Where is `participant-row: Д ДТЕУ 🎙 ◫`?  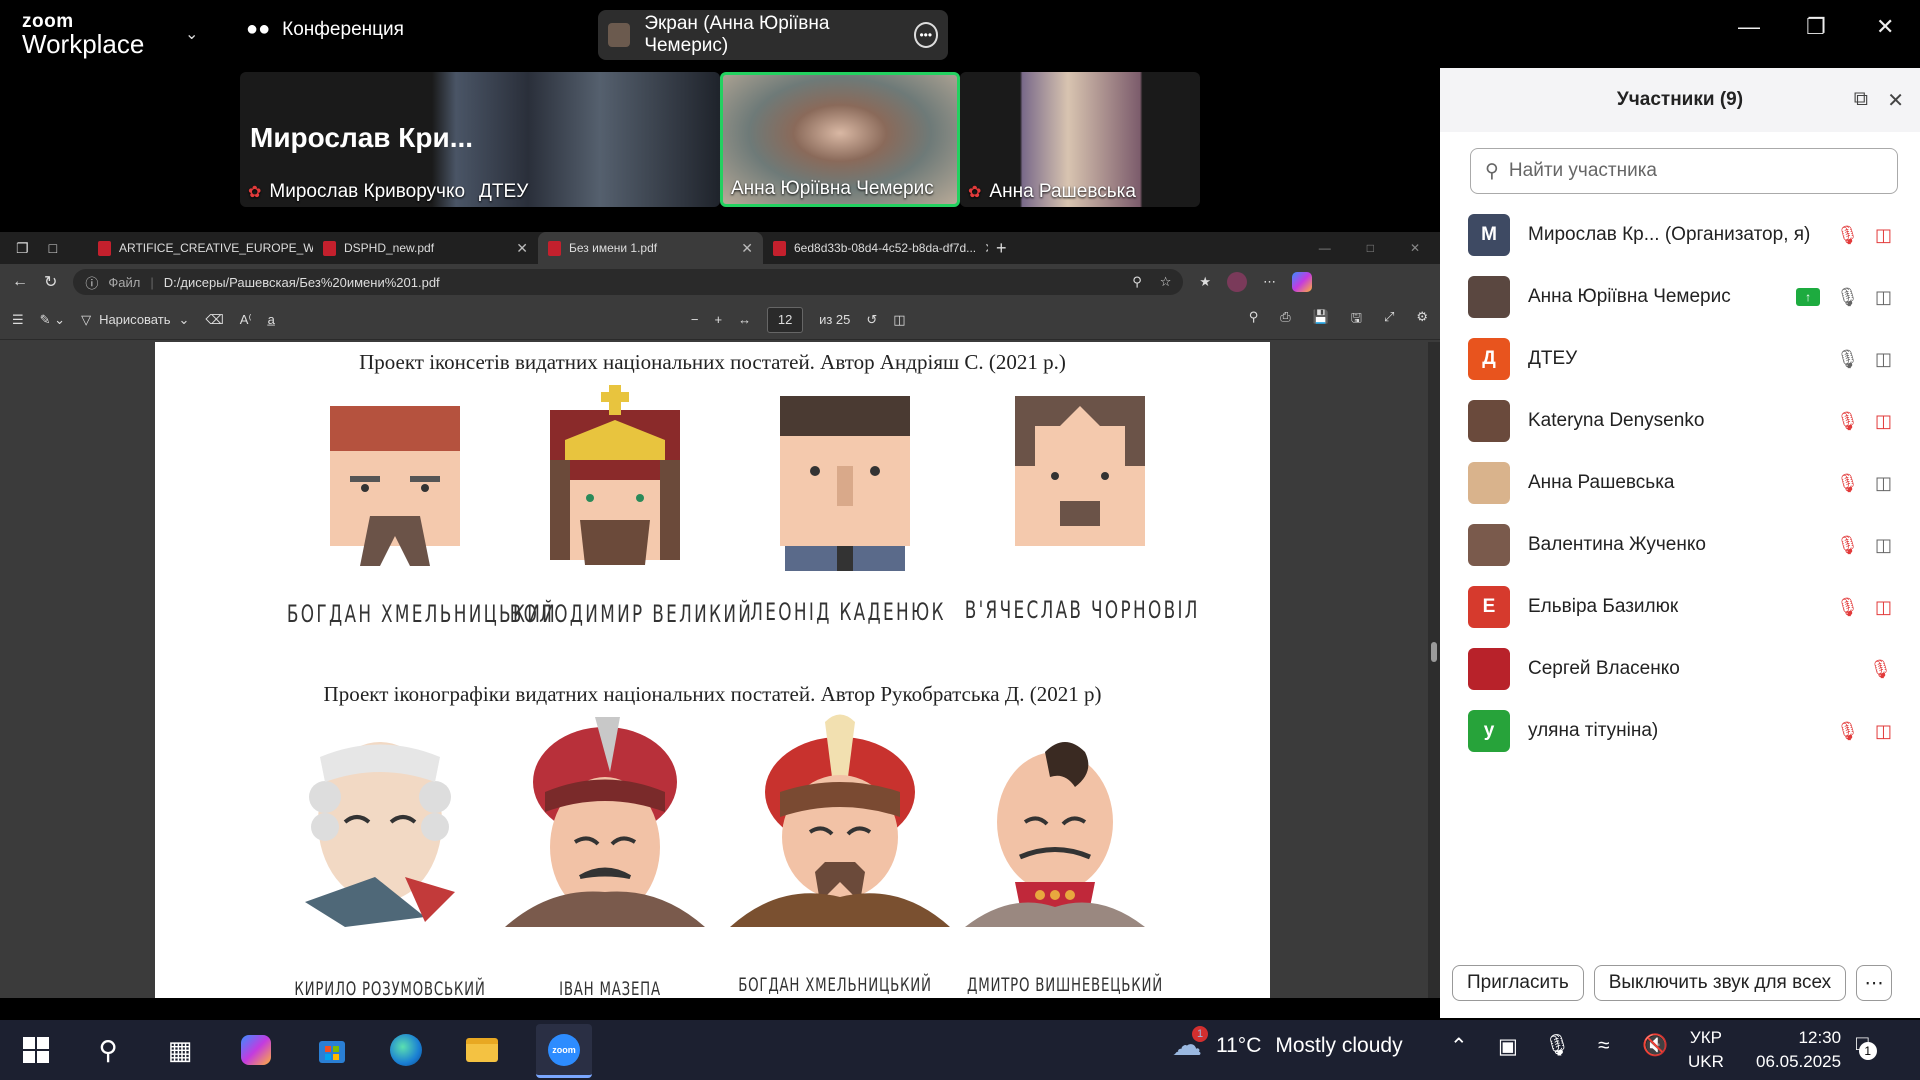 participant-row: Д ДТЕУ 🎙 ◫ is located at coordinates (1680, 359).